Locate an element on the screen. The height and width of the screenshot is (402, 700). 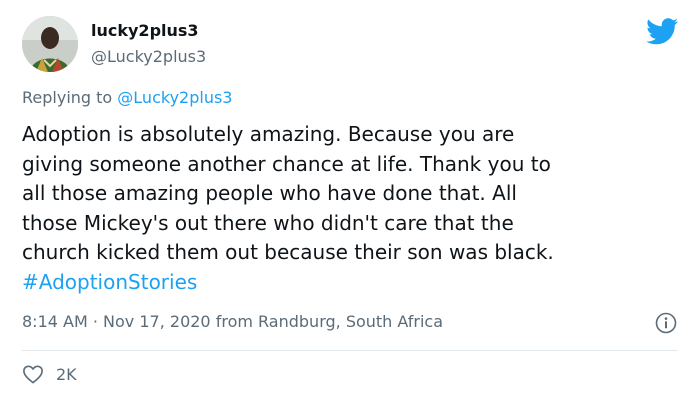
like-count: 2K is located at coordinates (66, 374).